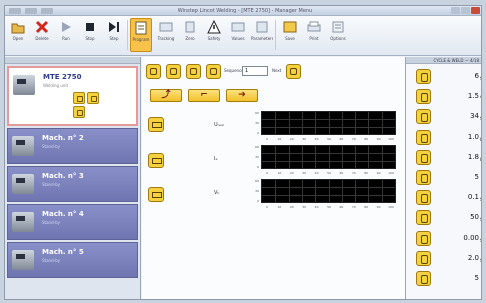 The image size is (486, 303). Describe the element at coordinates (190, 35) in the screenshot. I see `ribbon-zero-button: Zero` at that location.